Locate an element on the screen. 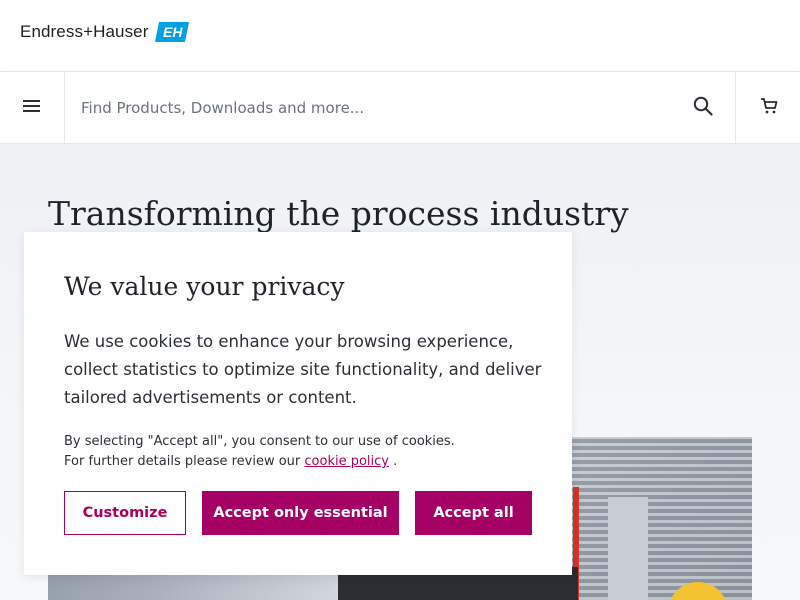 Image resolution: width=800 pixels, height=600 pixels. cart-button is located at coordinates (767, 107).